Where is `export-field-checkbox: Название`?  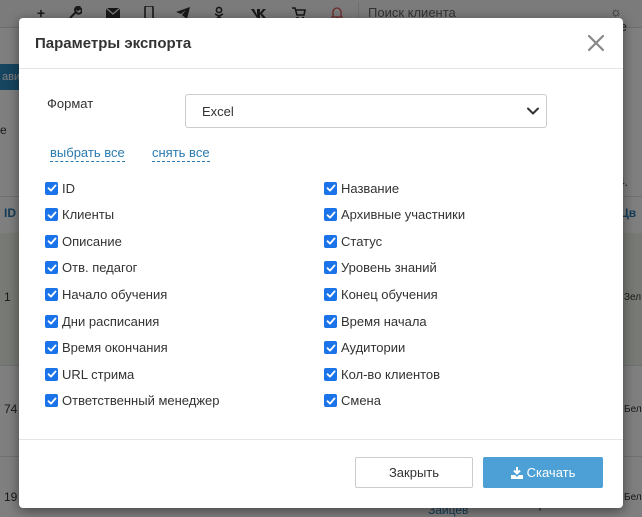 export-field-checkbox: Название is located at coordinates (361, 188).